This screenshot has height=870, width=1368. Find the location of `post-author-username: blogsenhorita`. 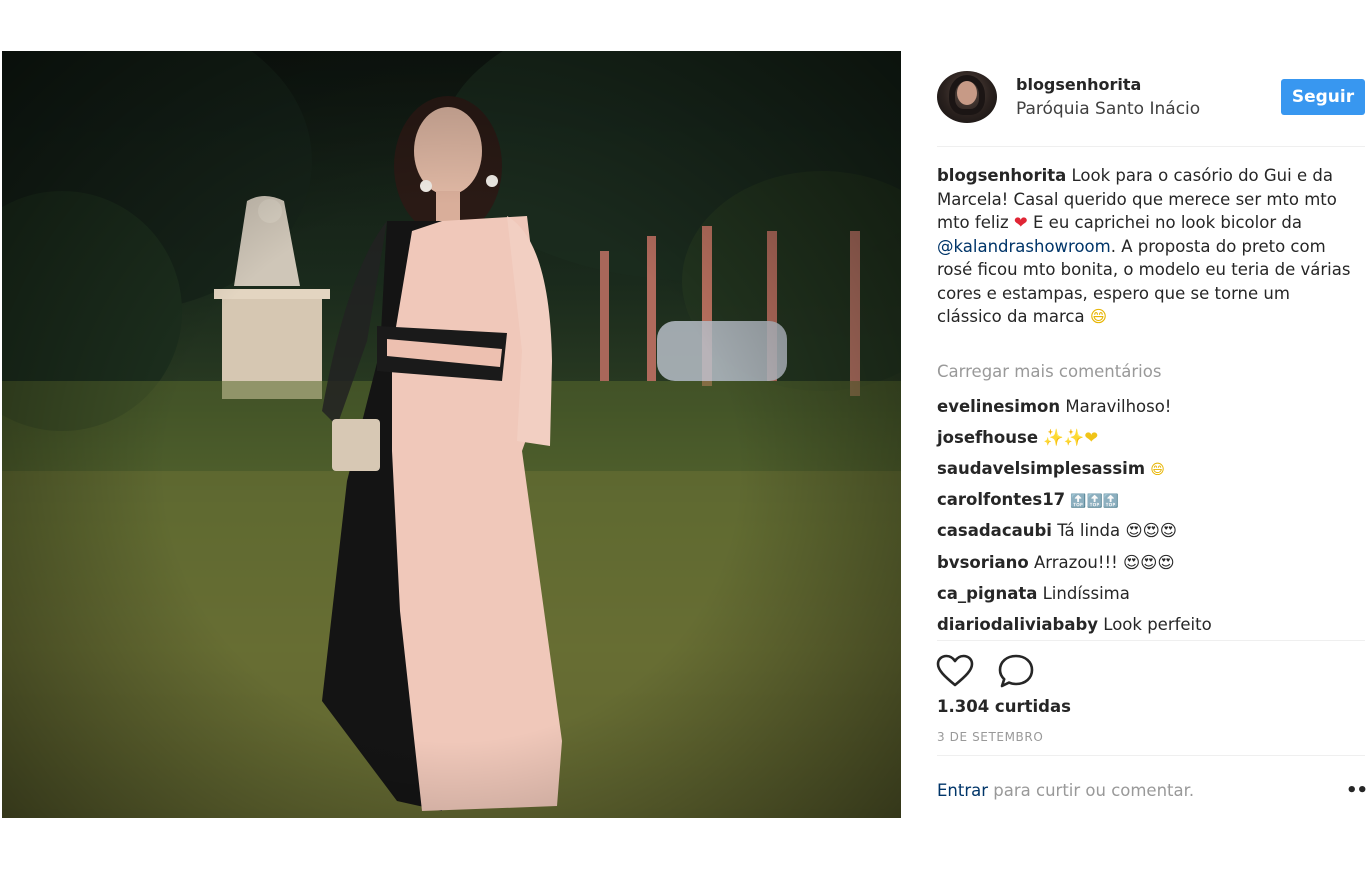

post-author-username: blogsenhorita is located at coordinates (1078, 84).